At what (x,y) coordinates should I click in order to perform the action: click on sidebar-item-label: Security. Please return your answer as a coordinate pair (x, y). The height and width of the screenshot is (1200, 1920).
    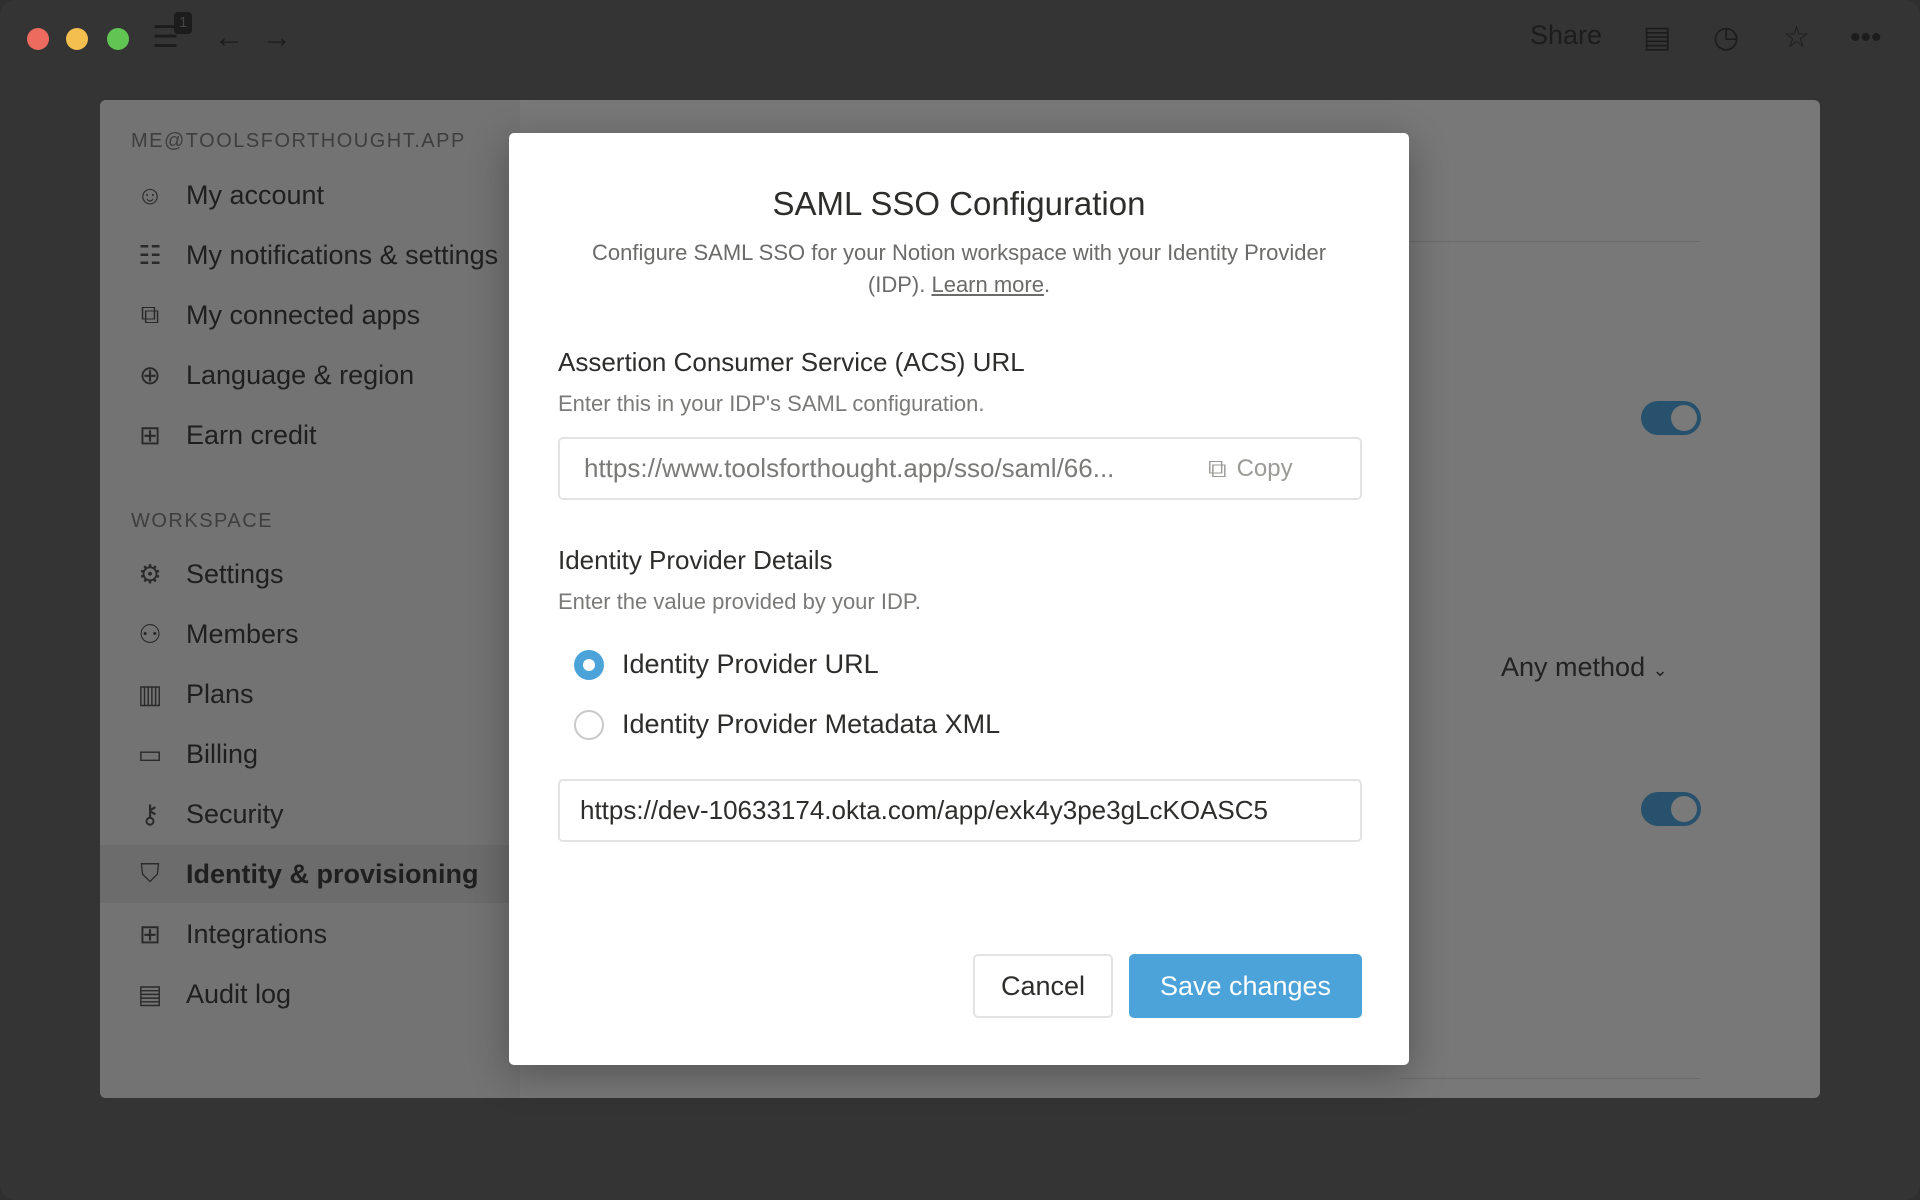
    Looking at the image, I should click on (235, 813).